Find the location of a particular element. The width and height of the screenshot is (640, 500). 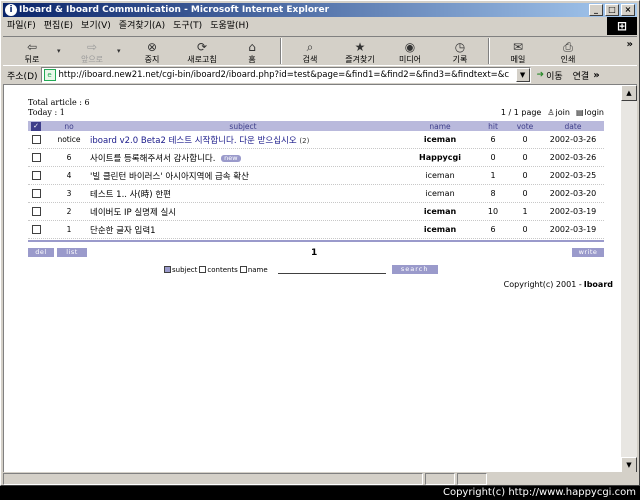

join-link: ♙ join is located at coordinates (558, 112).